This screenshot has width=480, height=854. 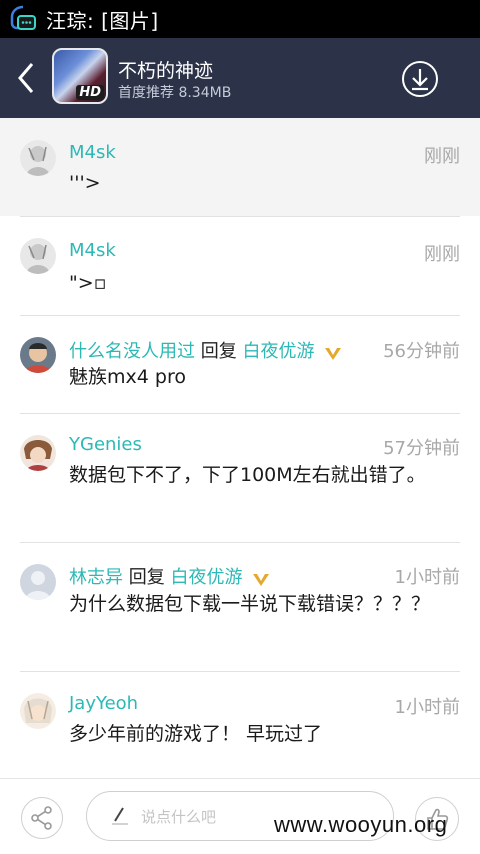 I want to click on comment-text: 多少年前的游戏了！ 早玩过了, so click(x=196, y=734).